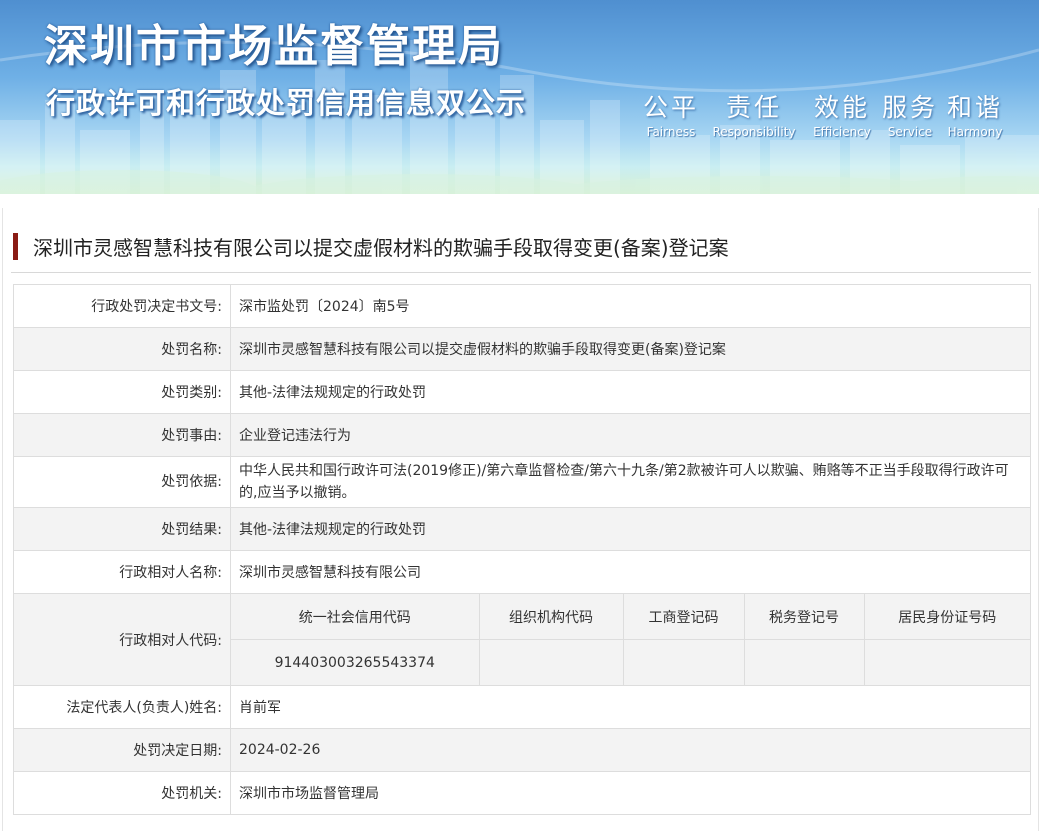 The image size is (1039, 831). I want to click on banner-title: 深圳市市场监督管理局, so click(274, 46).